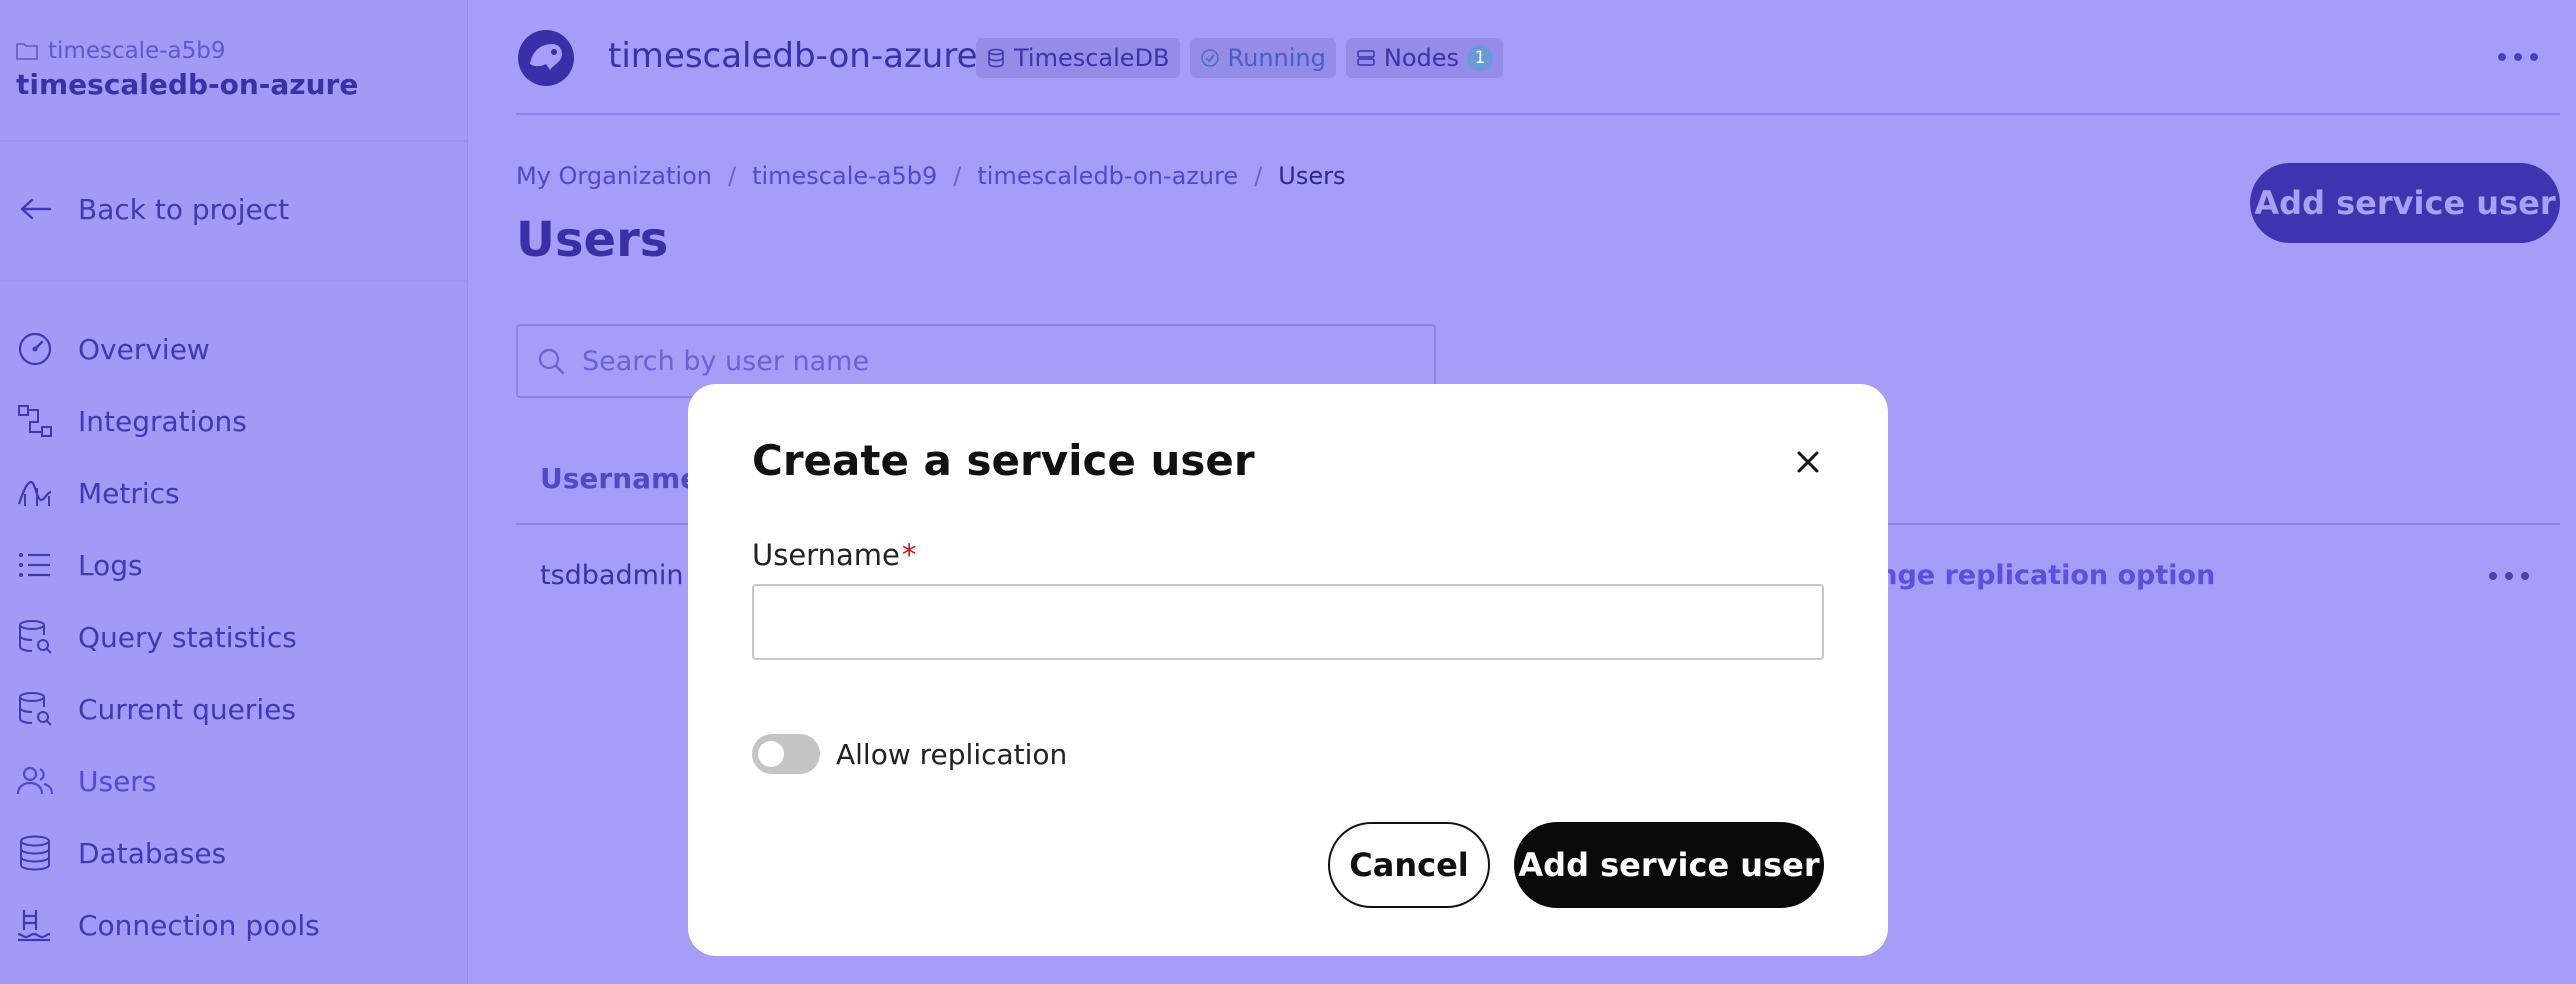 The image size is (2576, 984). What do you see at coordinates (34, 926) in the screenshot?
I see `pool-icon` at bounding box center [34, 926].